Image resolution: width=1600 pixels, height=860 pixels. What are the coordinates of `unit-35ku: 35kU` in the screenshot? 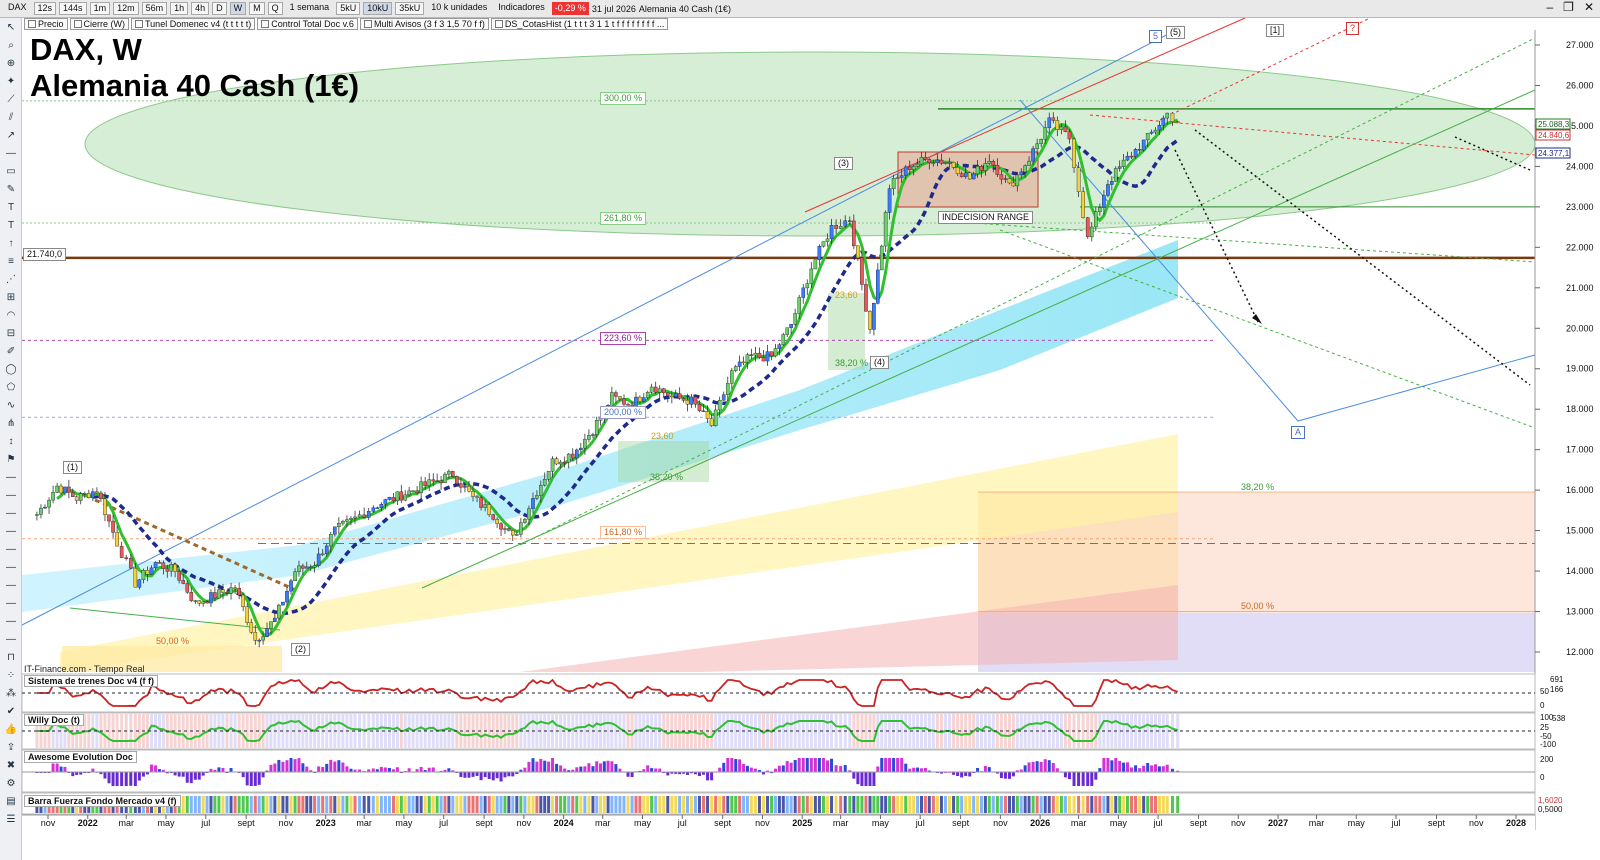 It's located at (410, 8).